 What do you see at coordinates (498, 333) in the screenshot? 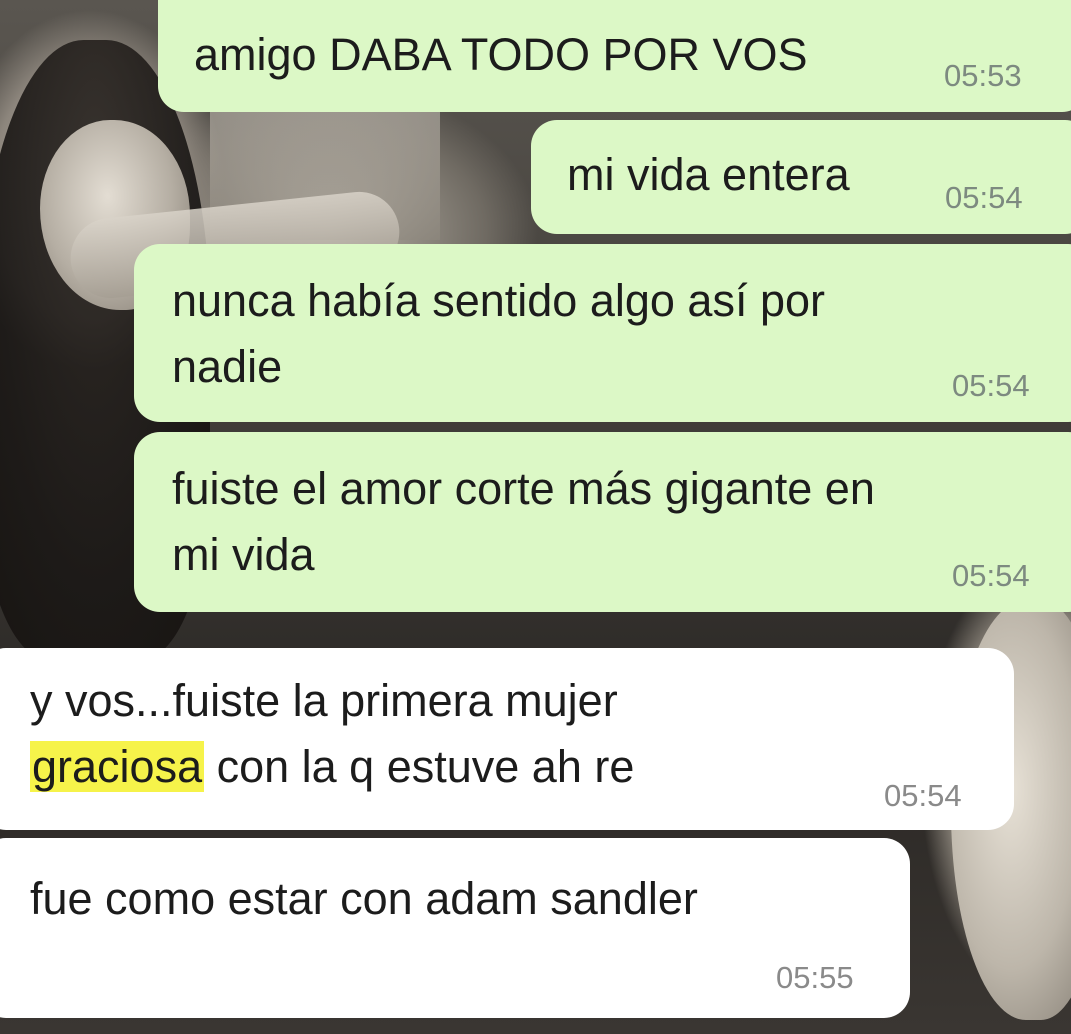
I see `message-text: nunca había sentido algo así por nadie` at bounding box center [498, 333].